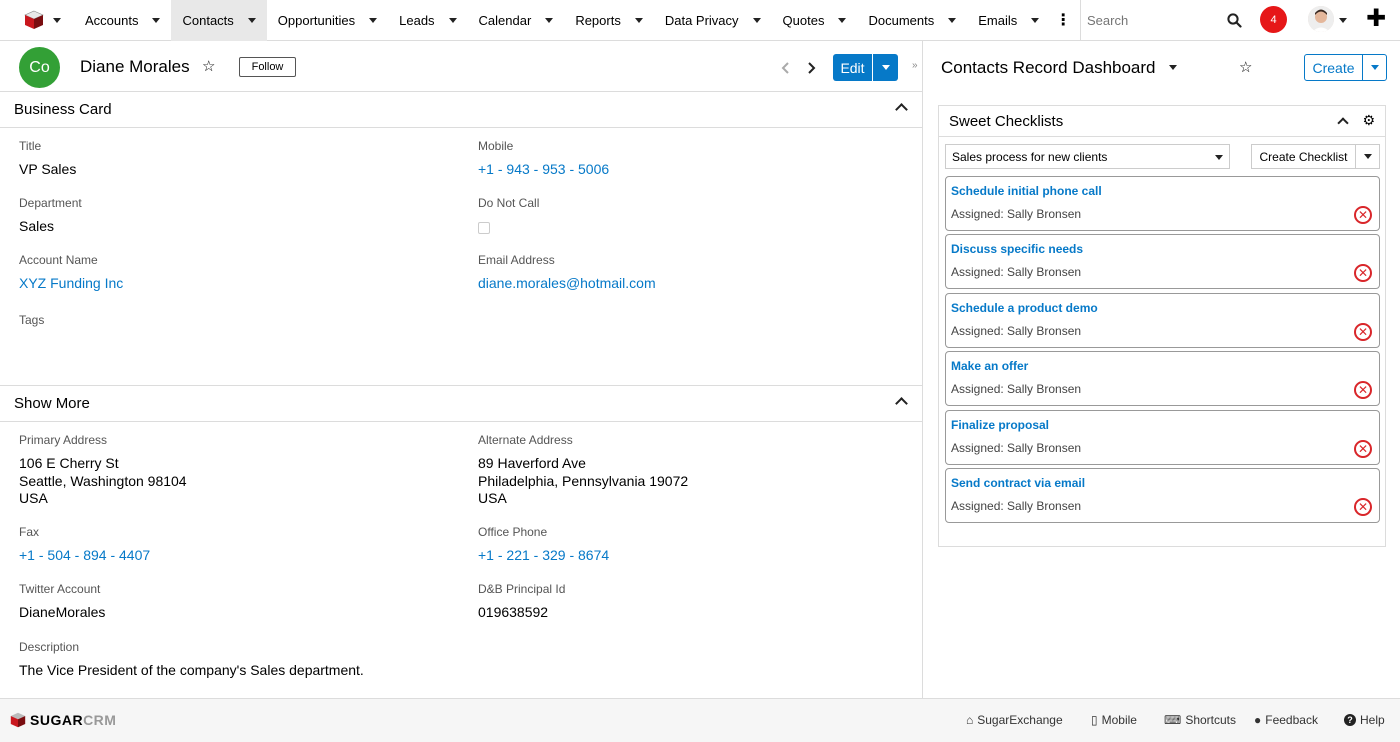 This screenshot has width=1400, height=742. What do you see at coordinates (1376, 19) in the screenshot?
I see `plus-icon: ✚` at bounding box center [1376, 19].